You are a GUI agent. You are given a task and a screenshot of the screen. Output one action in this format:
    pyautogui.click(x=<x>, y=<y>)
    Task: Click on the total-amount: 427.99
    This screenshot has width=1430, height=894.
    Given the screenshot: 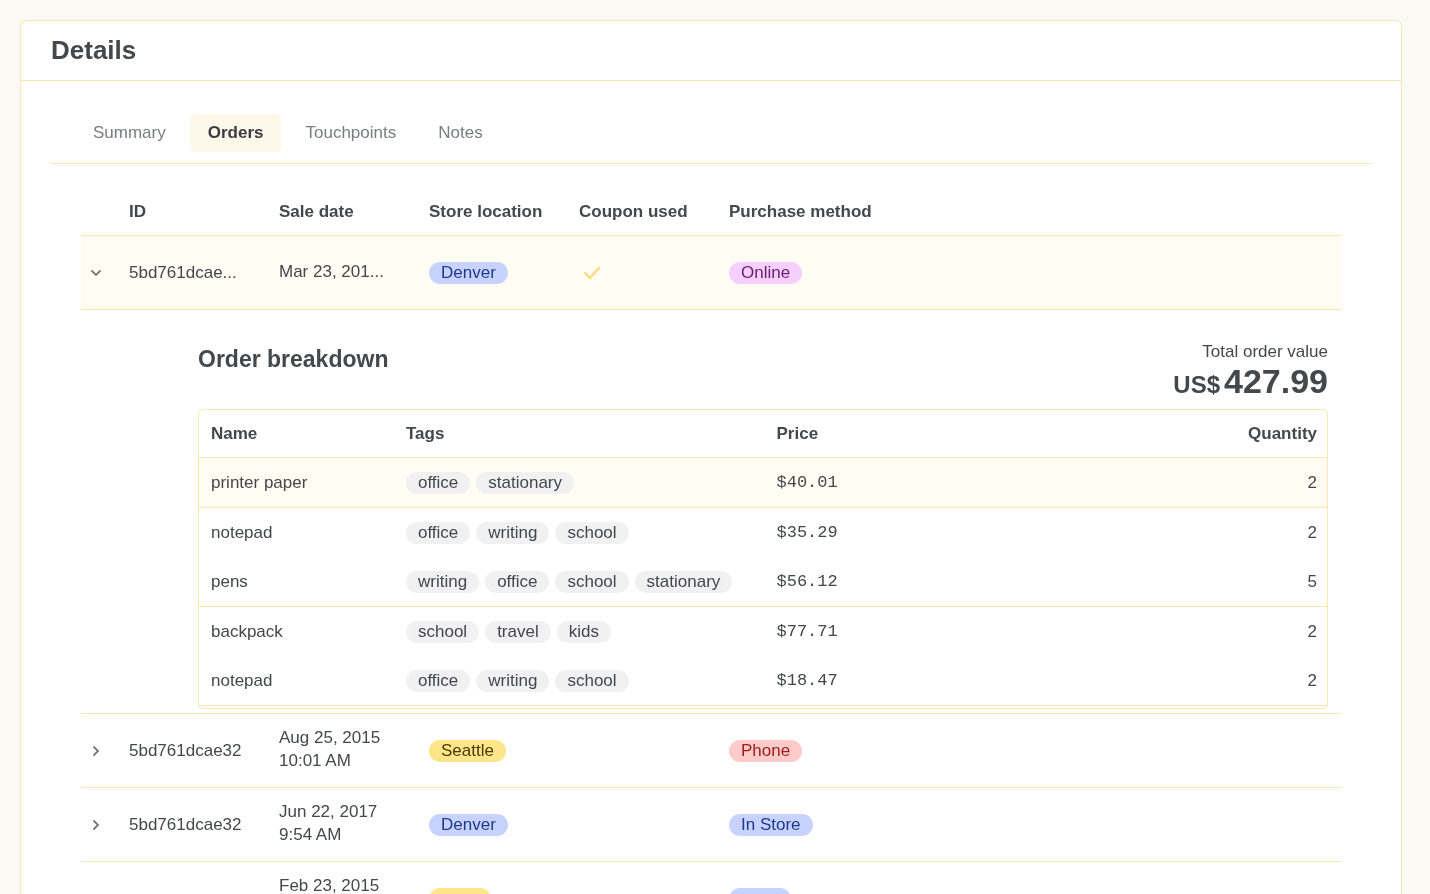 What is the action you would take?
    pyautogui.click(x=1276, y=381)
    